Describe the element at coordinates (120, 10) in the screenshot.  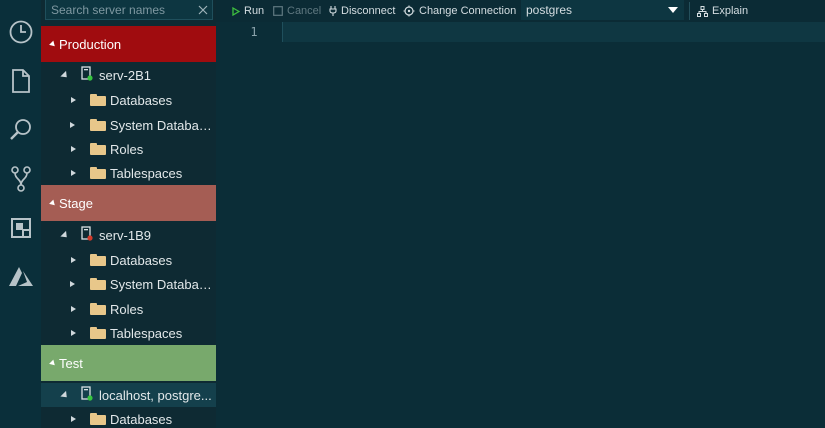
I see `server-search-placeholder: Search server names` at that location.